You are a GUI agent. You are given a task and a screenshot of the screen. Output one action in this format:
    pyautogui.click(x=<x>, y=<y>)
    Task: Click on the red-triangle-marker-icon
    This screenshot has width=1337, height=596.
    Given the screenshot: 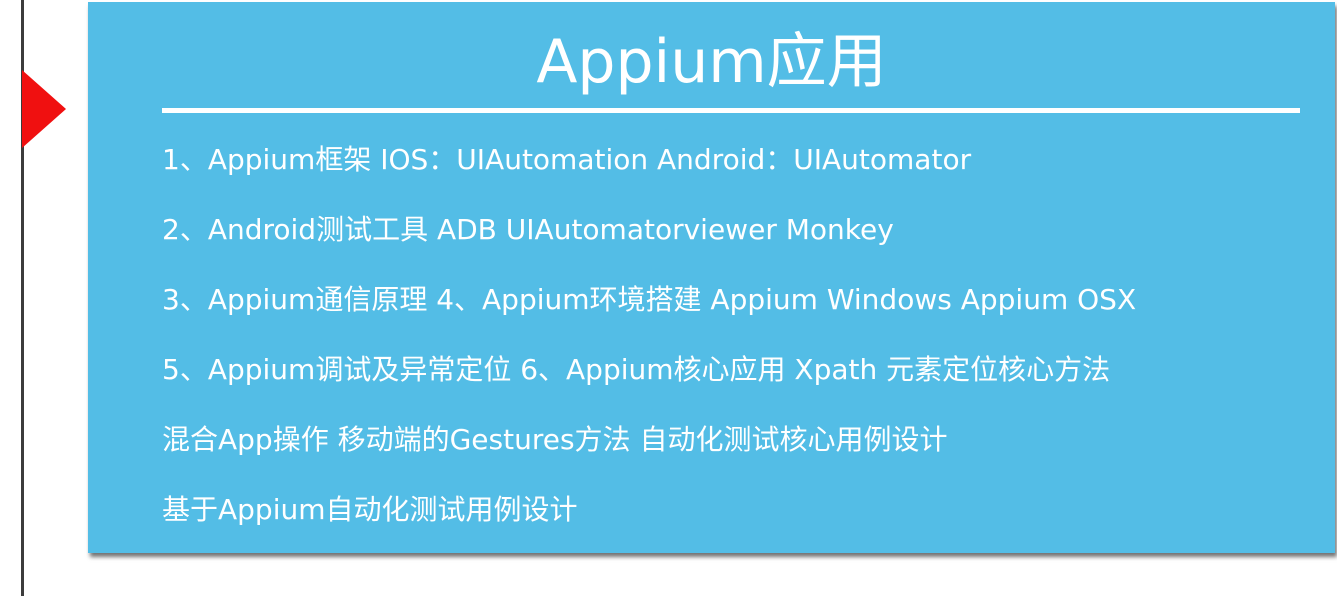 What is the action you would take?
    pyautogui.click(x=44, y=109)
    